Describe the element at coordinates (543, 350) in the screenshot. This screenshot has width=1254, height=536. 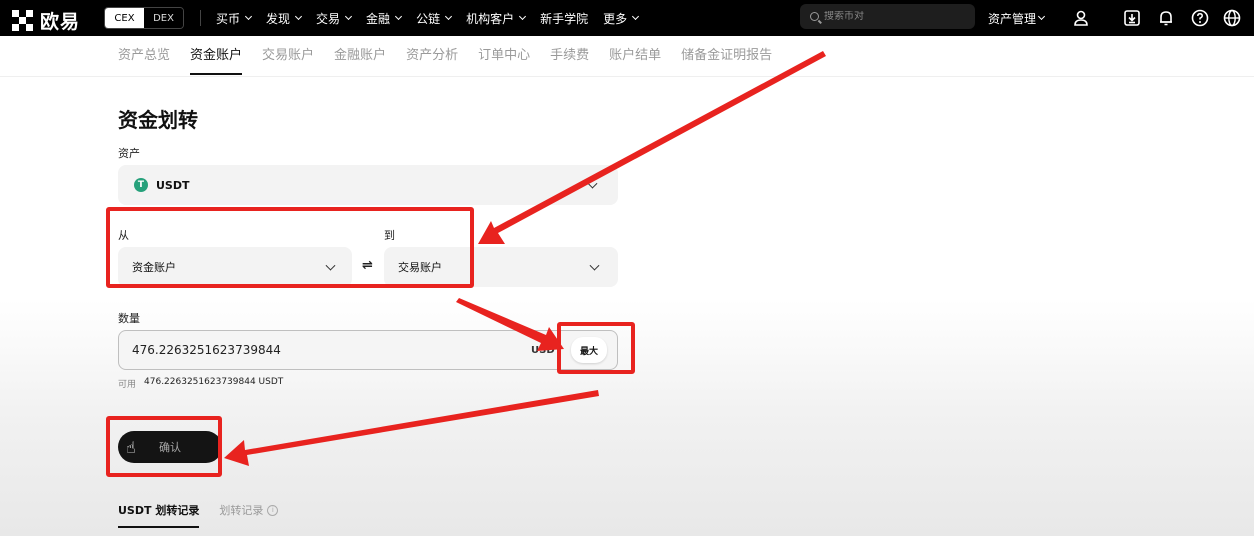
I see `amount-unit: USD` at that location.